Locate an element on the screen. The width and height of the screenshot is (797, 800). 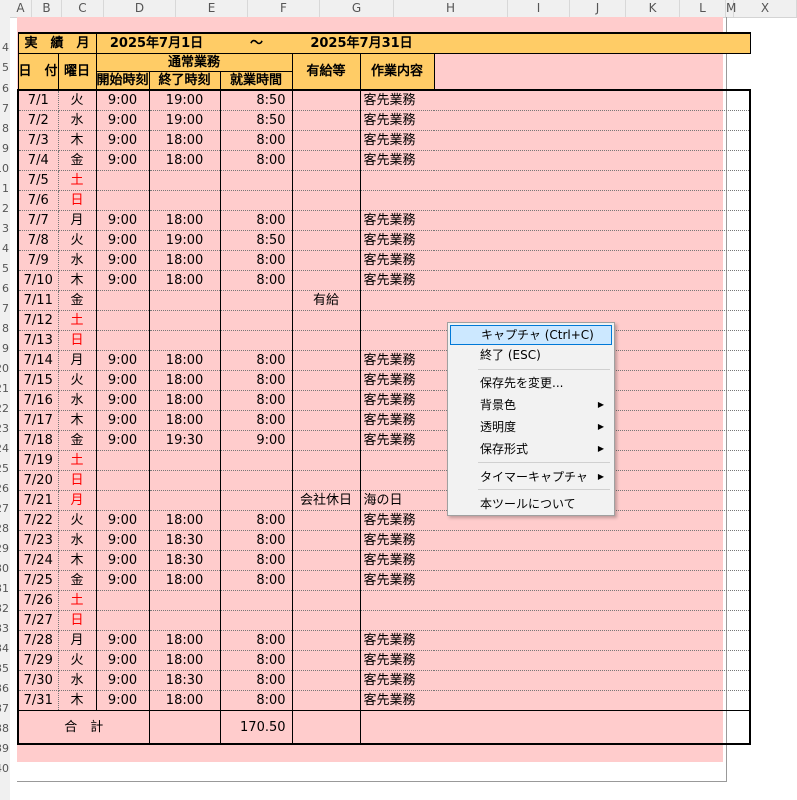
row-header: 33 is located at coordinates (4, 629).